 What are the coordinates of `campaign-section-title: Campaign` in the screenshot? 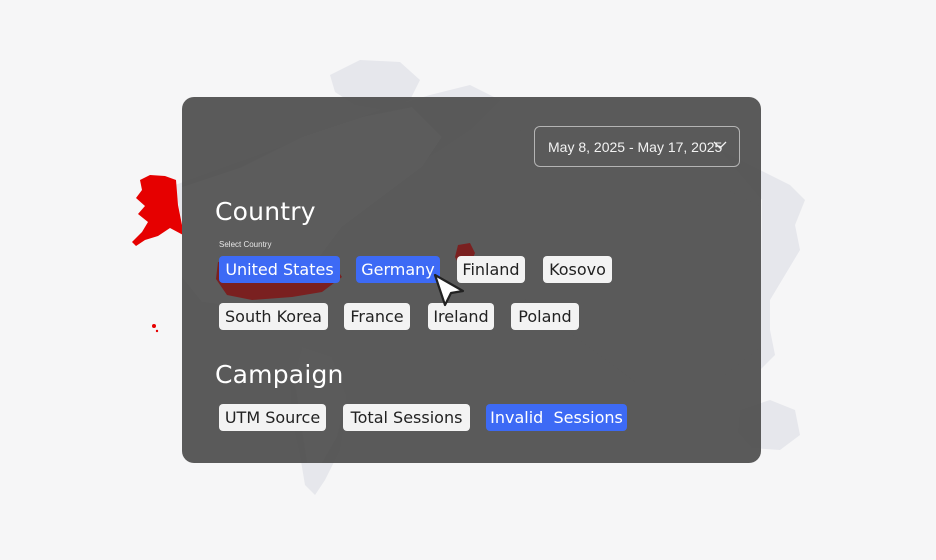 It's located at (279, 374).